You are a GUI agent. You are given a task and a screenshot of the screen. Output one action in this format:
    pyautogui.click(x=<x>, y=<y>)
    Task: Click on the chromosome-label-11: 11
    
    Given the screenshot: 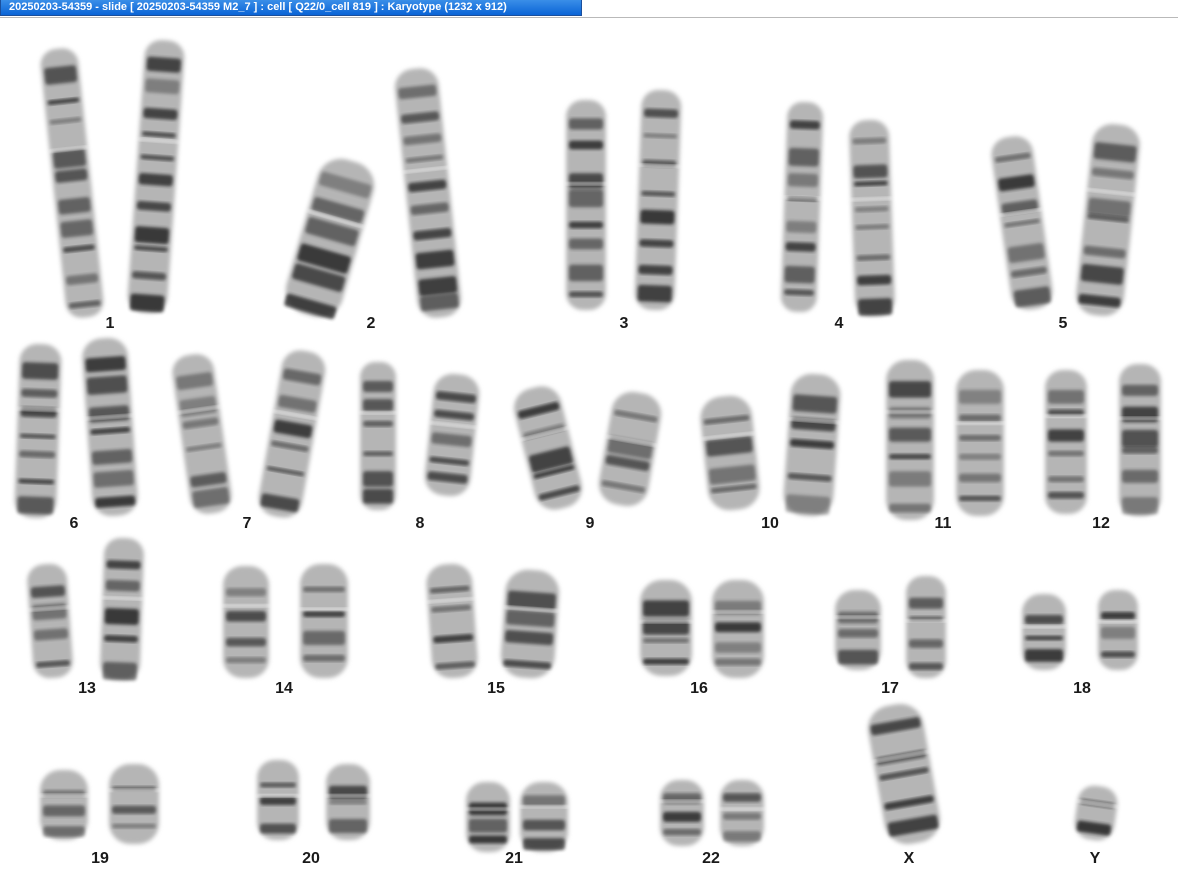 What is the action you would take?
    pyautogui.click(x=943, y=523)
    